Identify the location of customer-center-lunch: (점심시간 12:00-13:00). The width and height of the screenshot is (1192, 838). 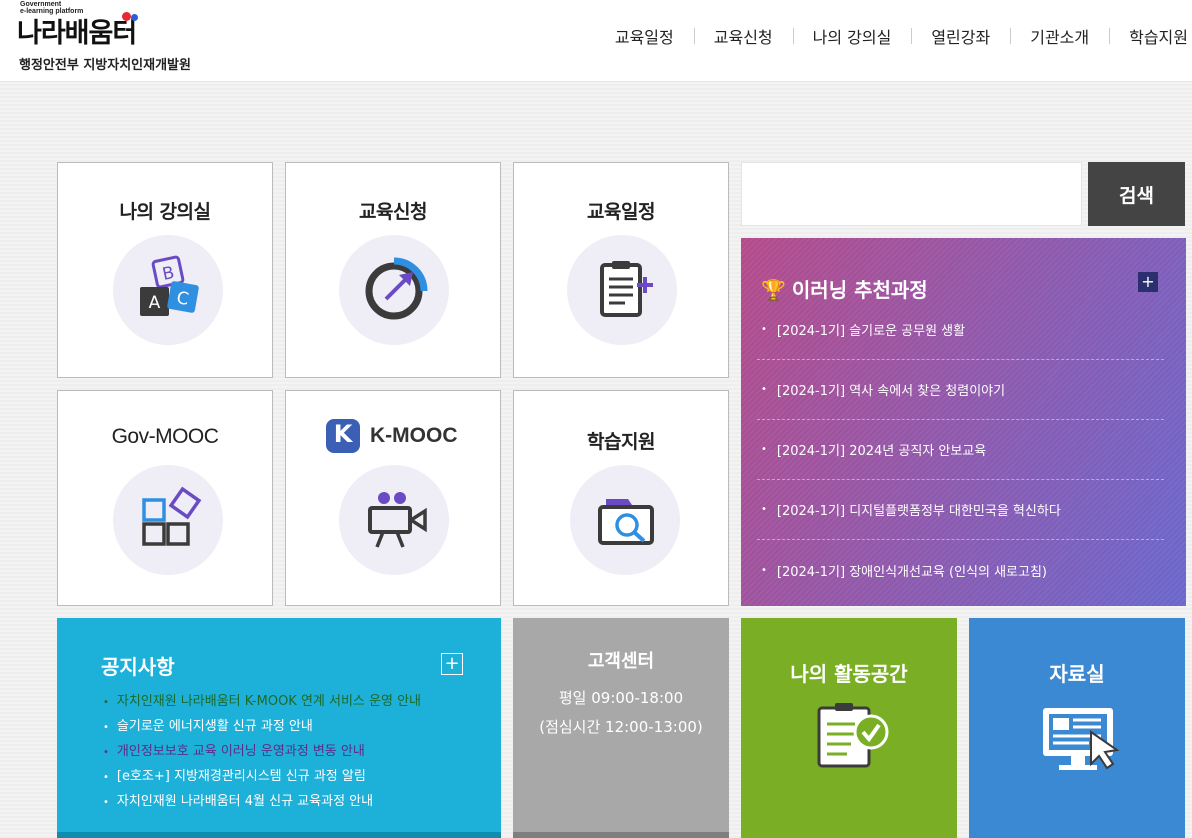
(621, 727).